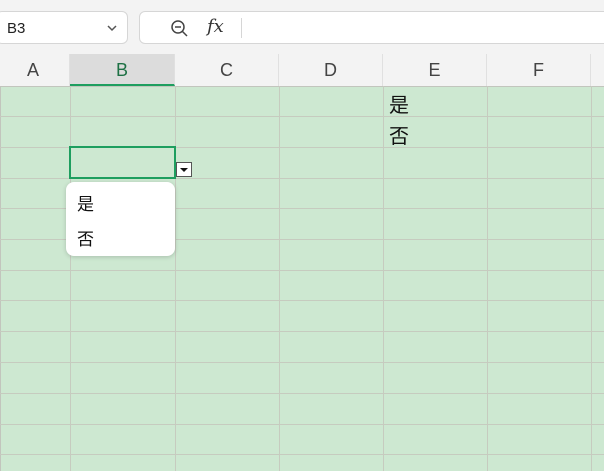  Describe the element at coordinates (435, 70) in the screenshot. I see `column-header-e: E` at that location.